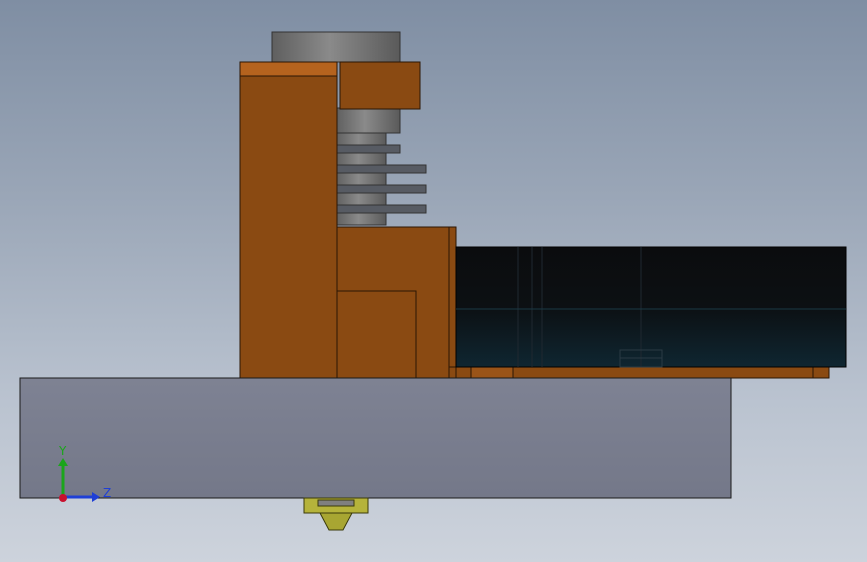 The width and height of the screenshot is (867, 562). What do you see at coordinates (651, 307) in the screenshot?
I see `dark-block` at bounding box center [651, 307].